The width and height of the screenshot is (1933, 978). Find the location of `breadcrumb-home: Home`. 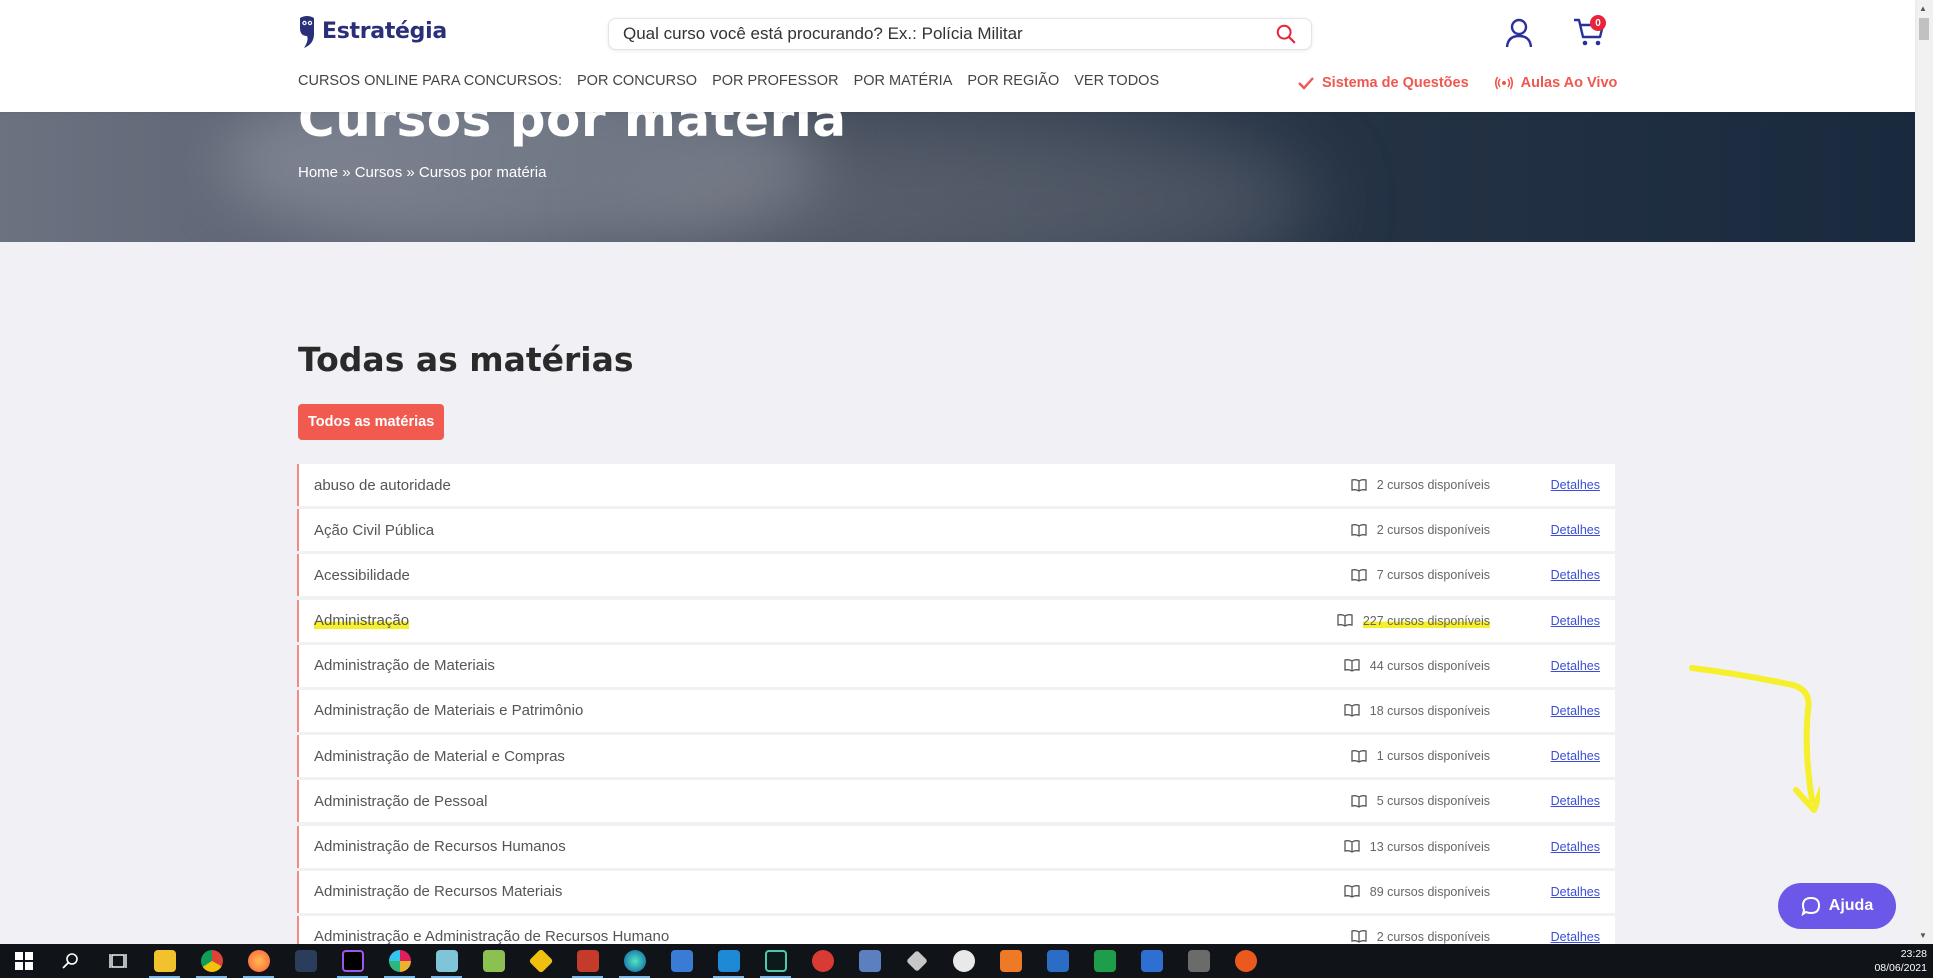

breadcrumb-home: Home is located at coordinates (318, 172).